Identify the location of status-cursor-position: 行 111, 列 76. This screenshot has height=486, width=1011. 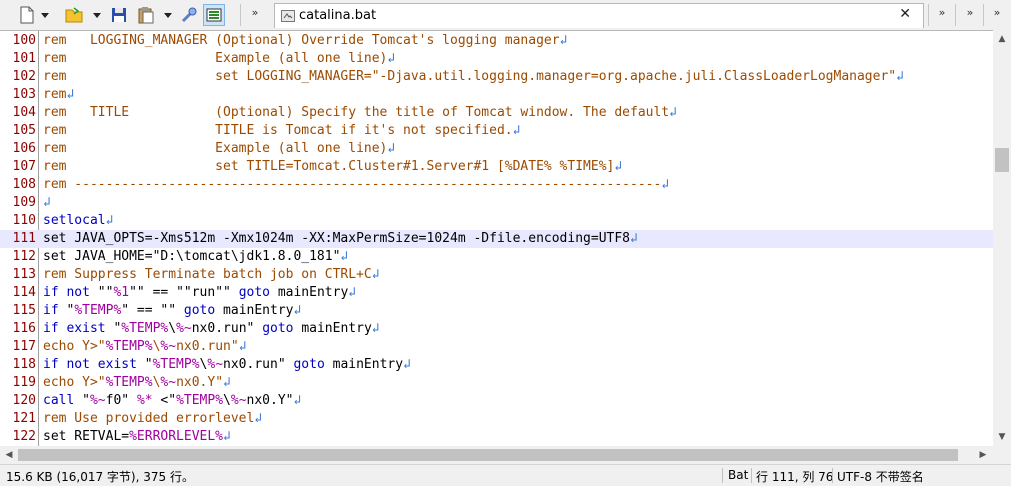
(794, 476).